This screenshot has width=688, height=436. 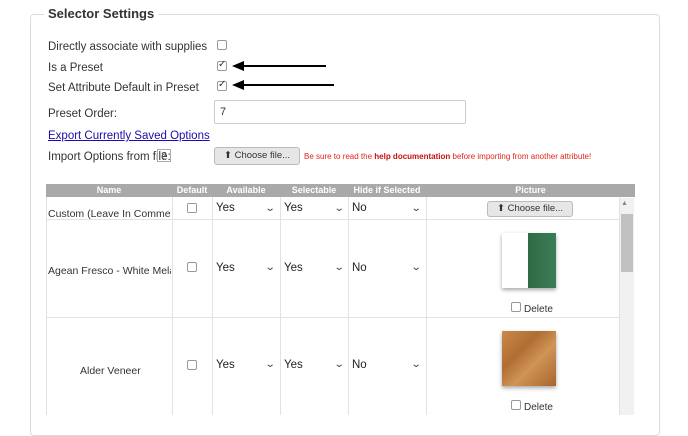 I want to click on default-label: Set Attribute Default in Preset, so click(x=123, y=88).